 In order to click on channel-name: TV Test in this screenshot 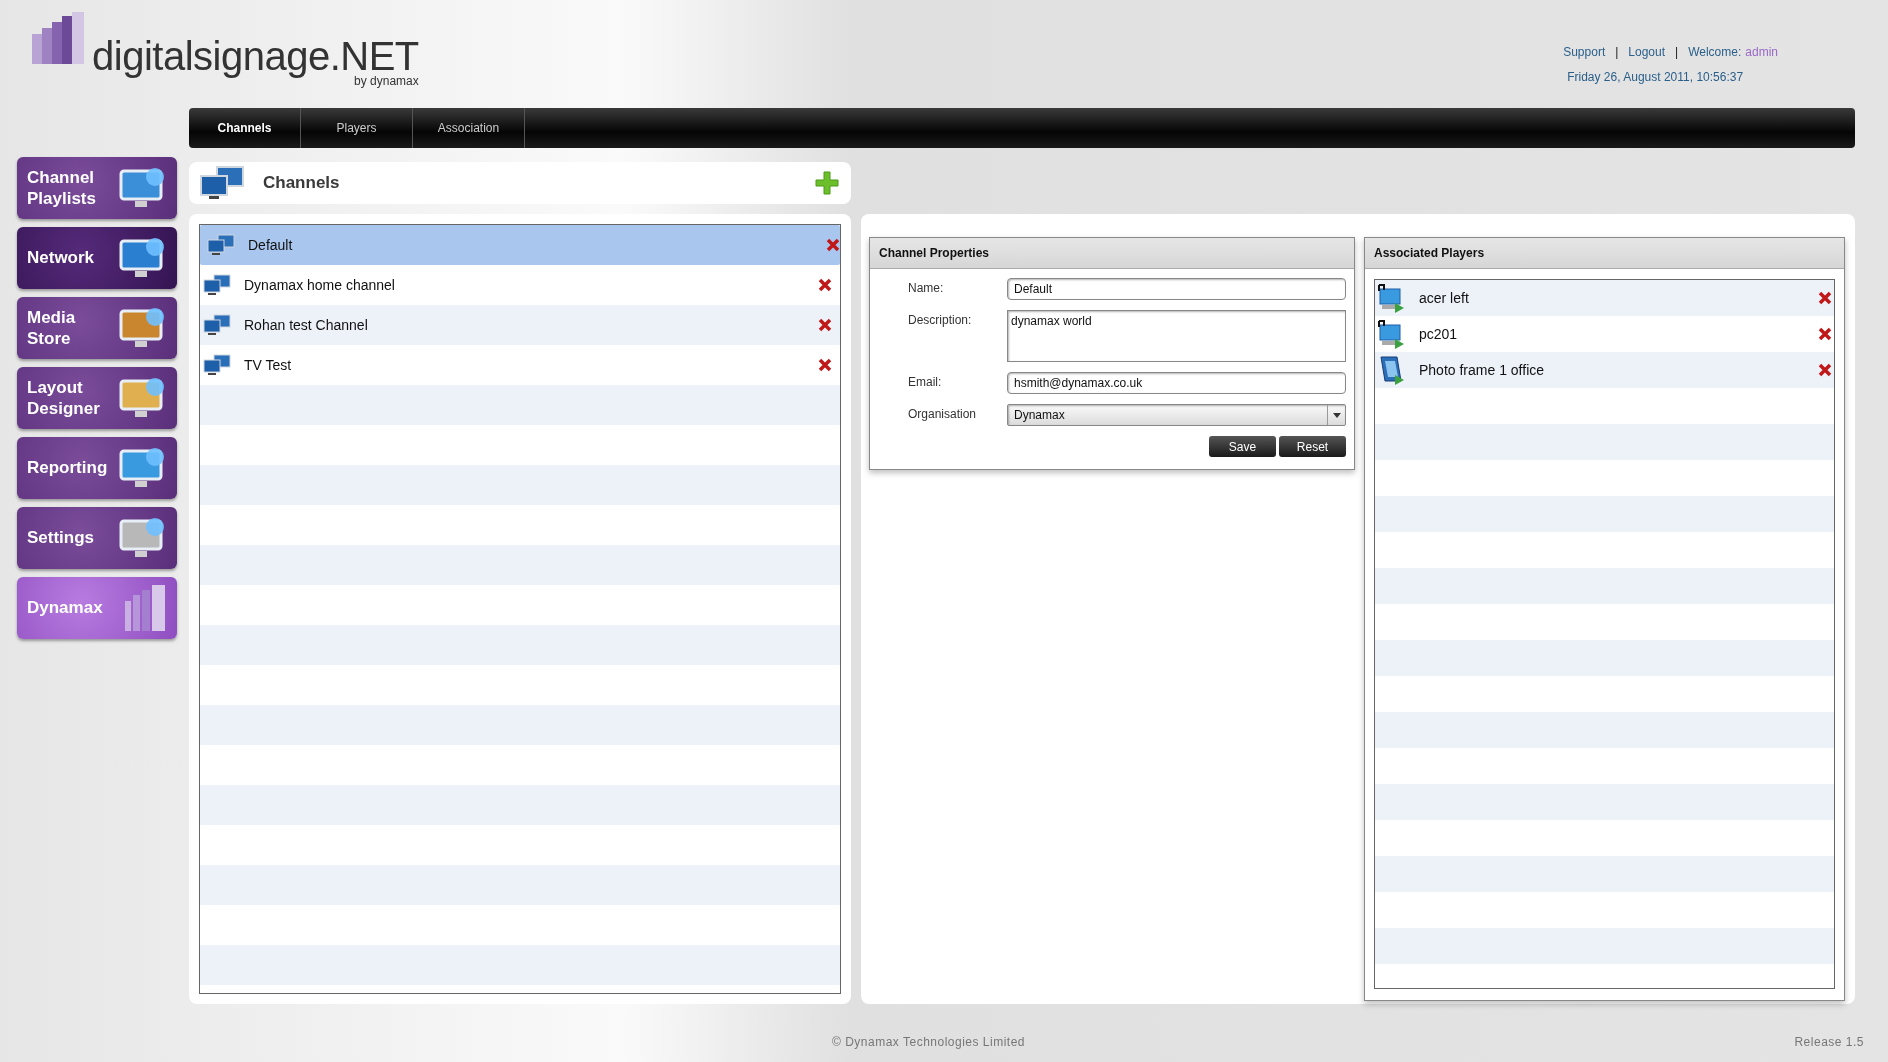, I will do `click(268, 365)`.